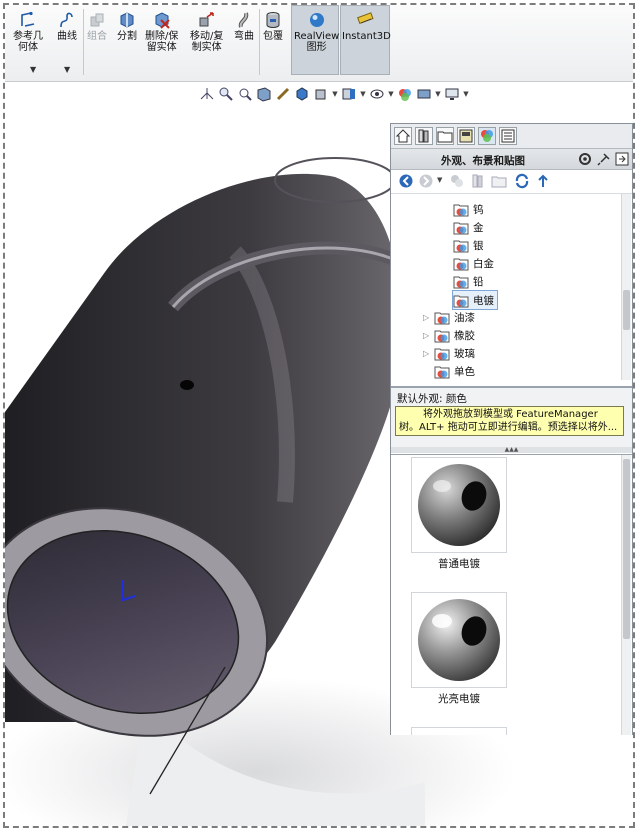 The width and height of the screenshot is (640, 833). What do you see at coordinates (604, 159) in the screenshot?
I see `pin-icon` at bounding box center [604, 159].